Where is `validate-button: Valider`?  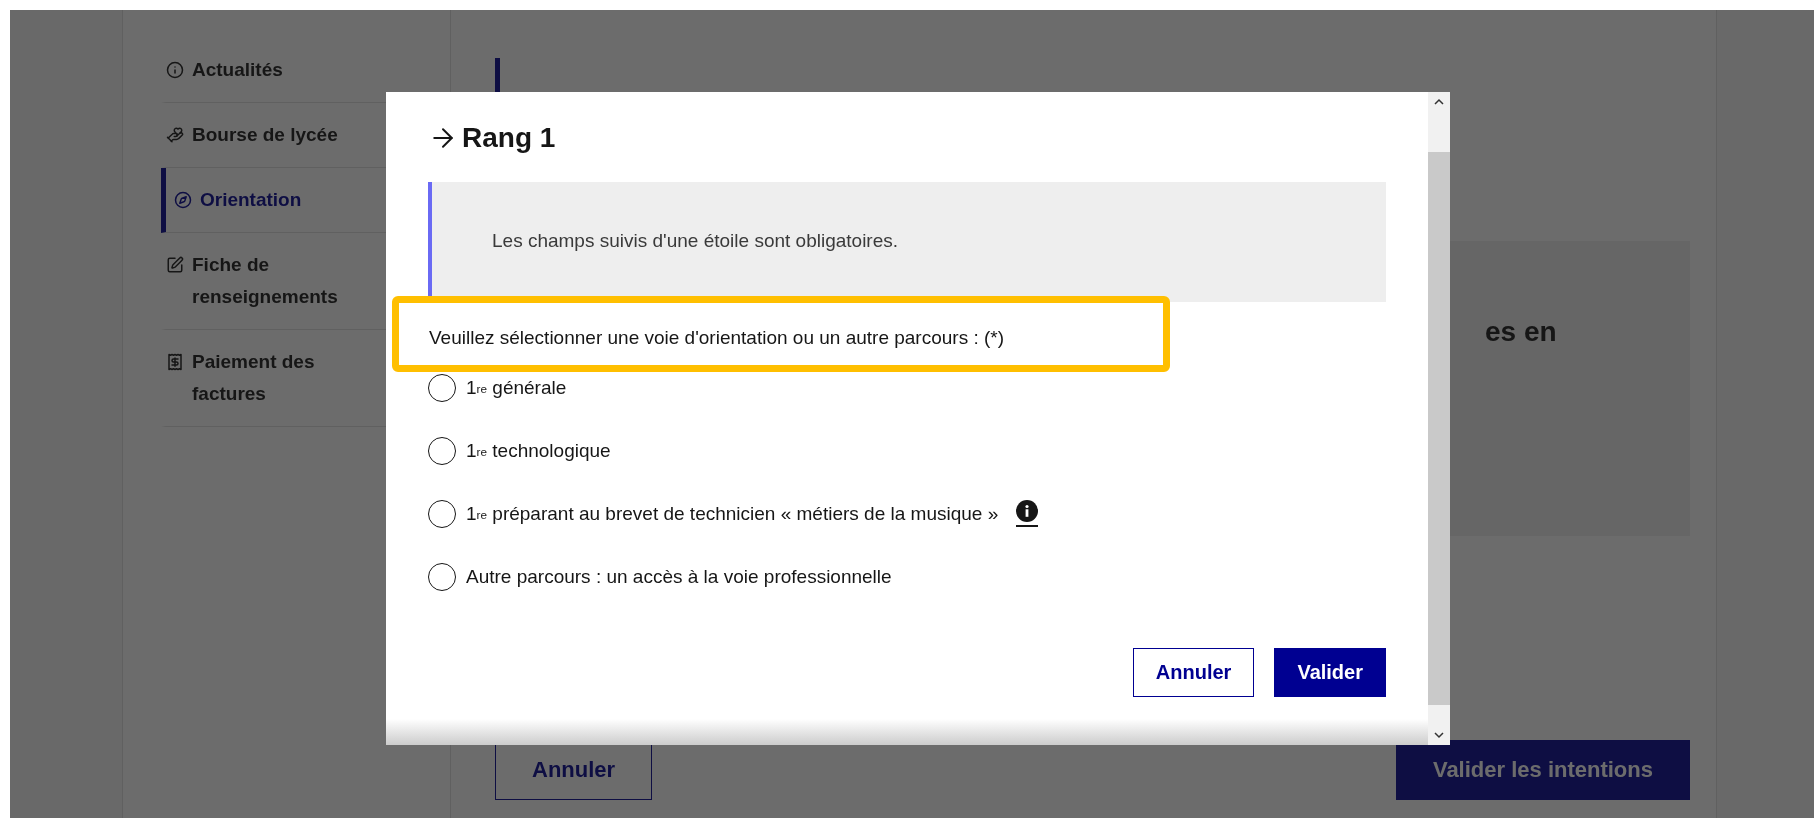
validate-button: Valider is located at coordinates (1330, 672).